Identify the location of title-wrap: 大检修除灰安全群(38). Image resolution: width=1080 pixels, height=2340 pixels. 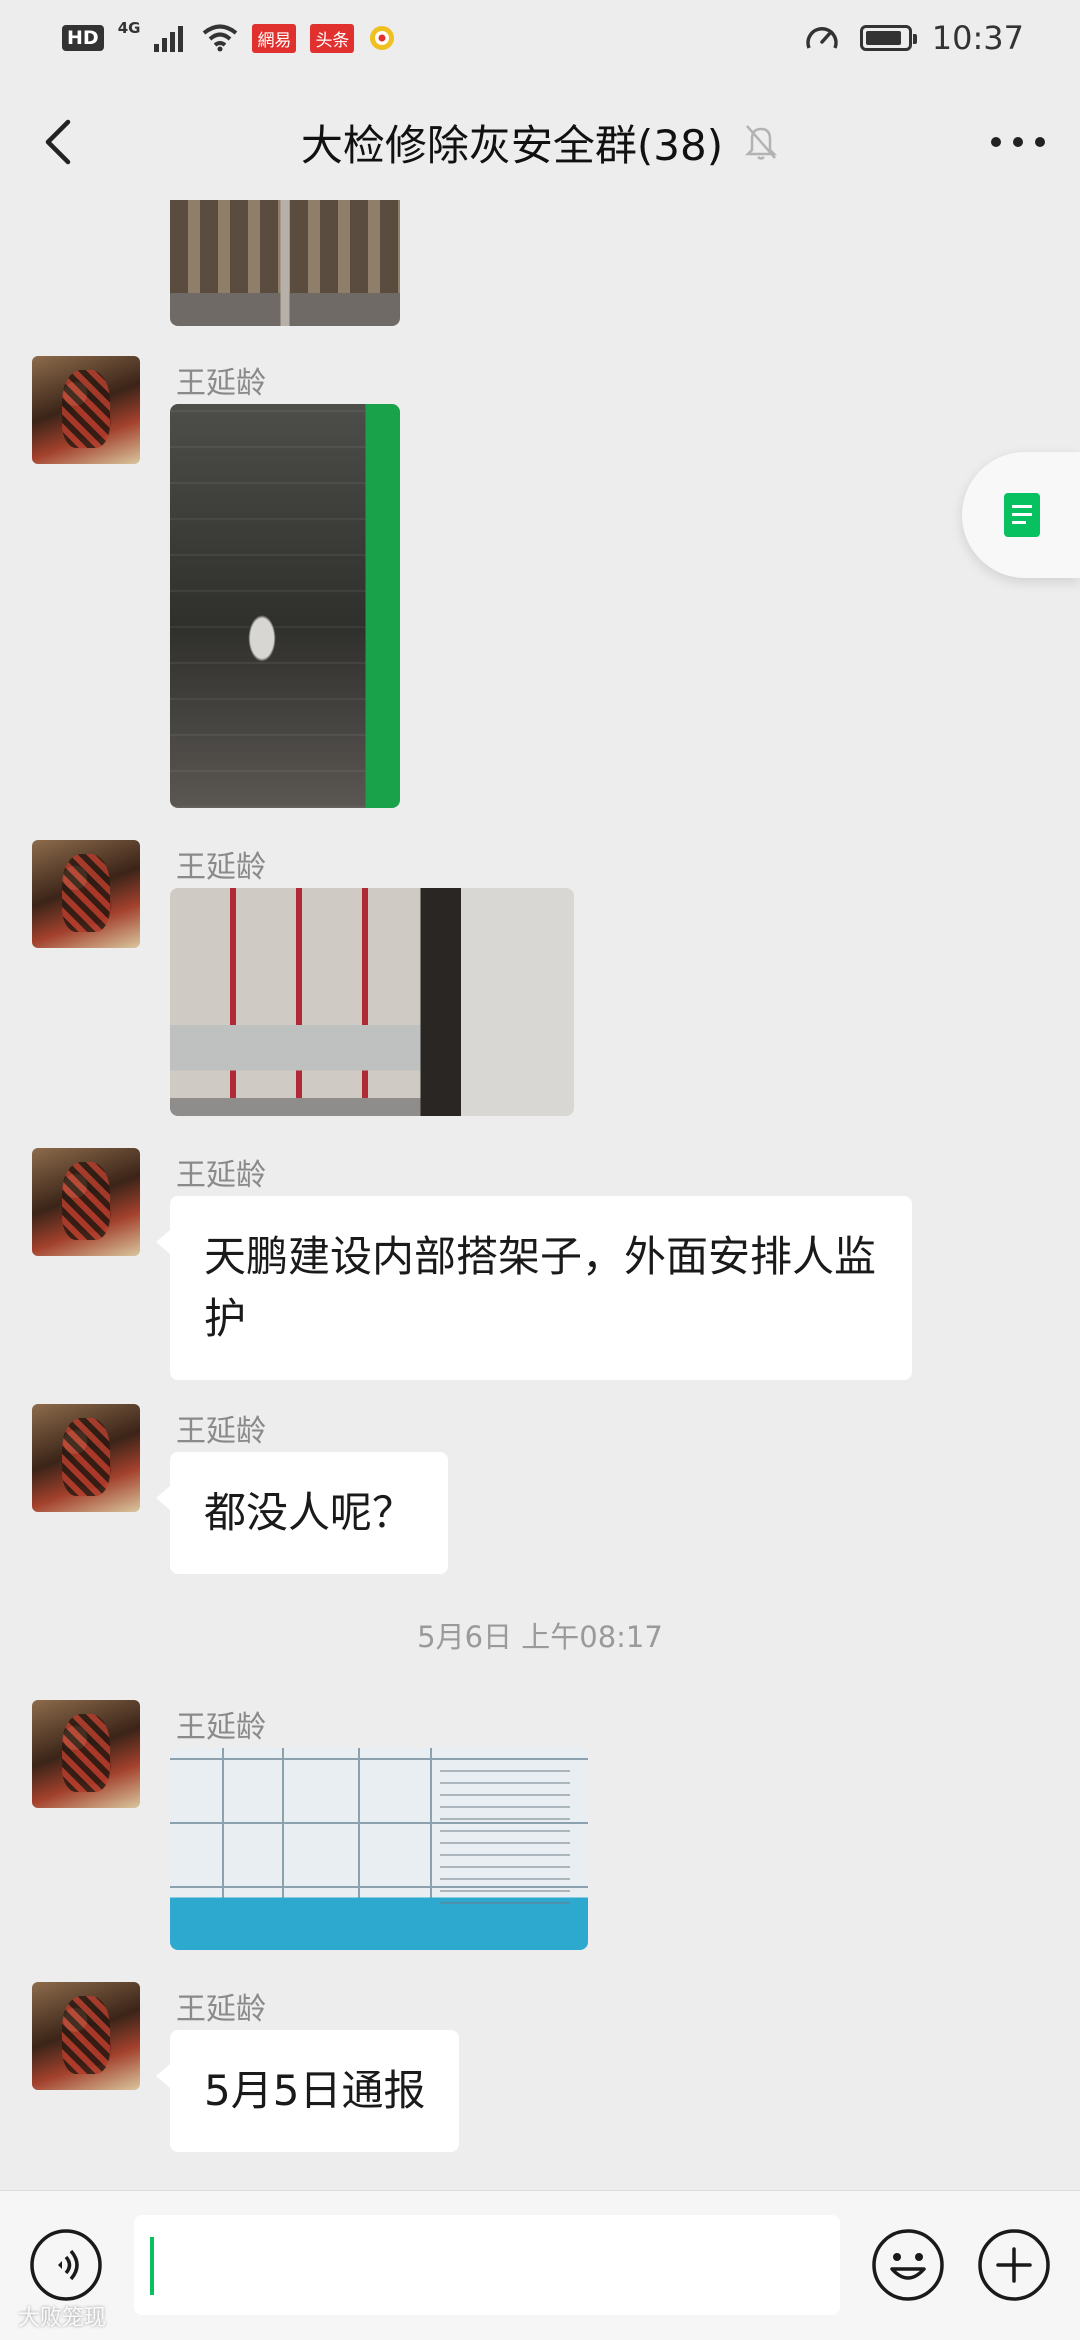
(540, 142).